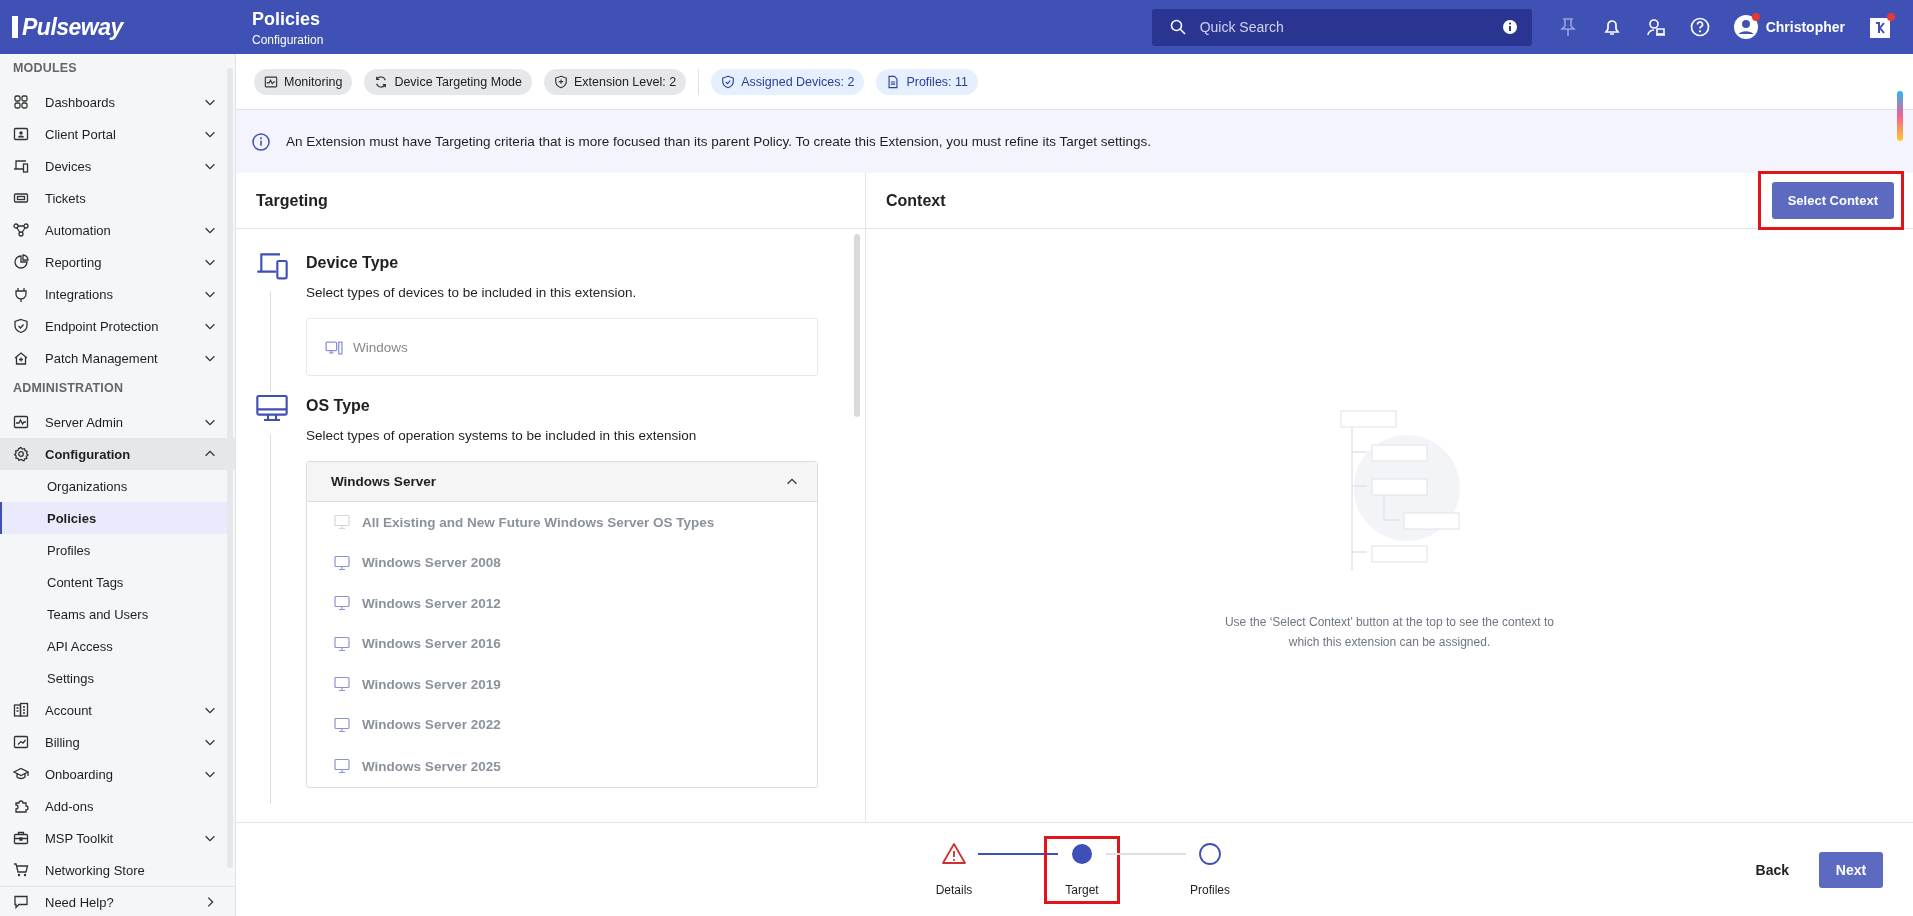 The image size is (1913, 916). I want to click on document-icon, so click(893, 81).